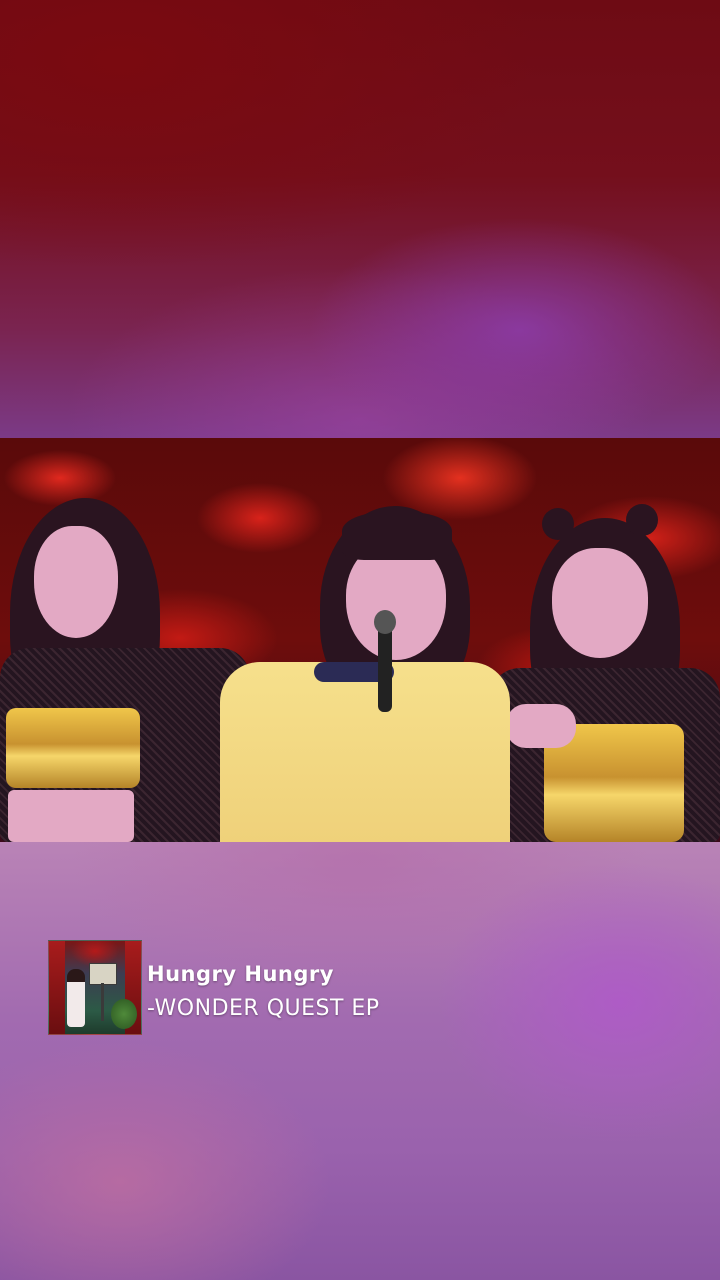  What do you see at coordinates (240, 974) in the screenshot?
I see `song-title: Hungry Hungry` at bounding box center [240, 974].